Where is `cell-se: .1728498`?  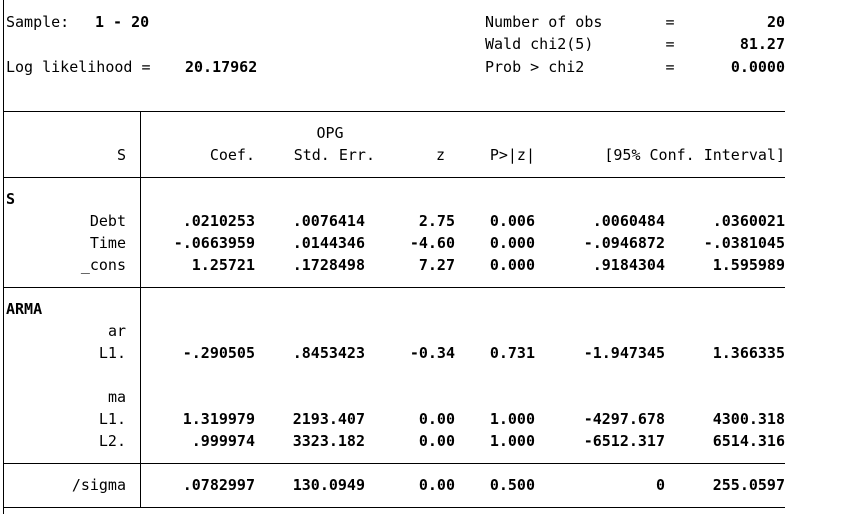
cell-se: .1728498 is located at coordinates (328, 265).